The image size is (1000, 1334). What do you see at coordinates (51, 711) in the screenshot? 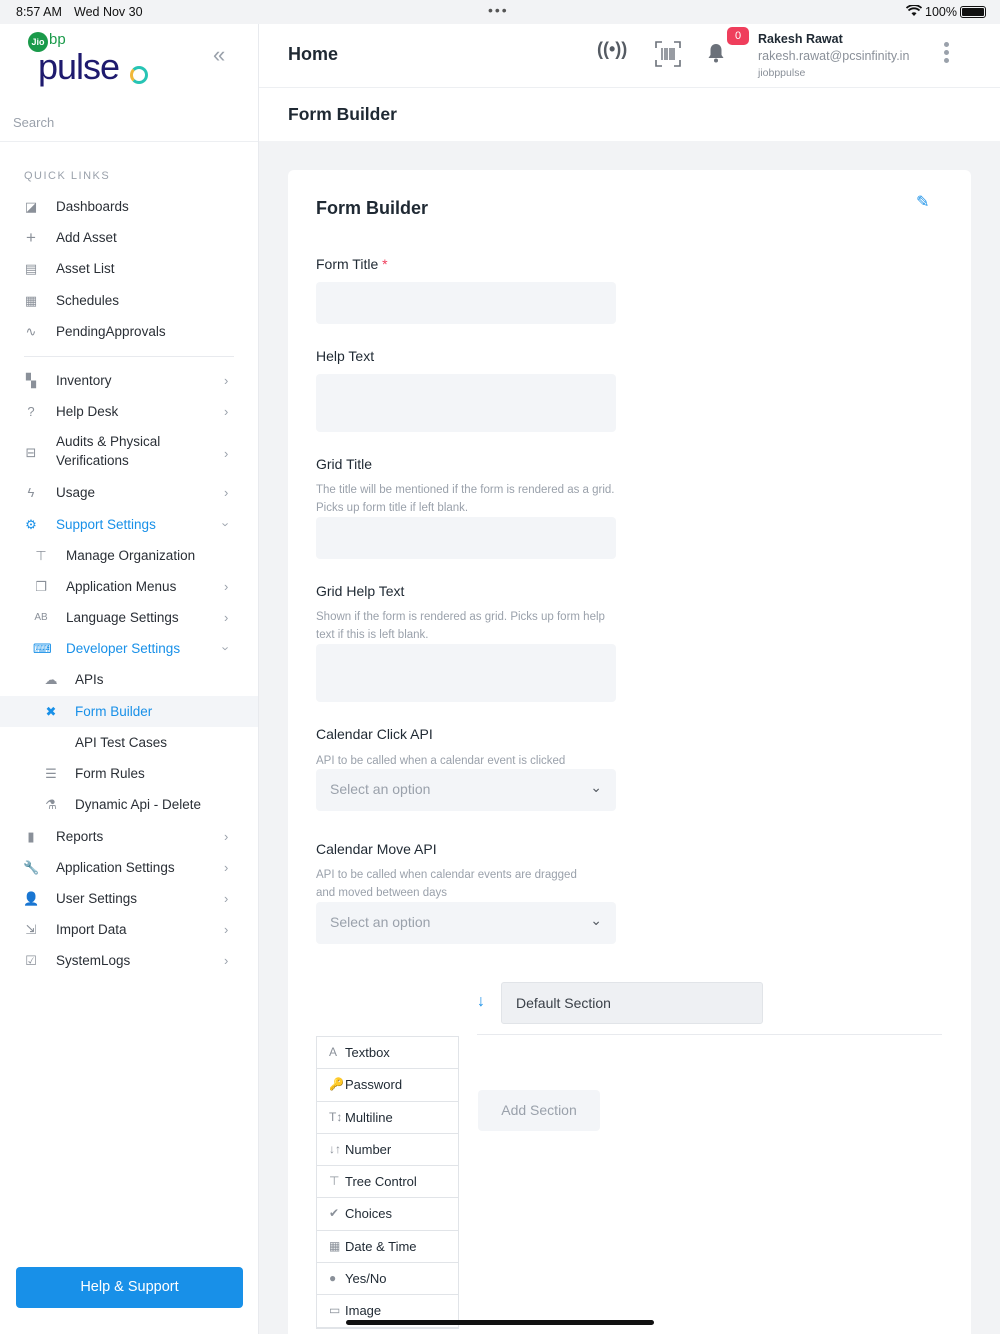
I see `tools-icon: ✖` at bounding box center [51, 711].